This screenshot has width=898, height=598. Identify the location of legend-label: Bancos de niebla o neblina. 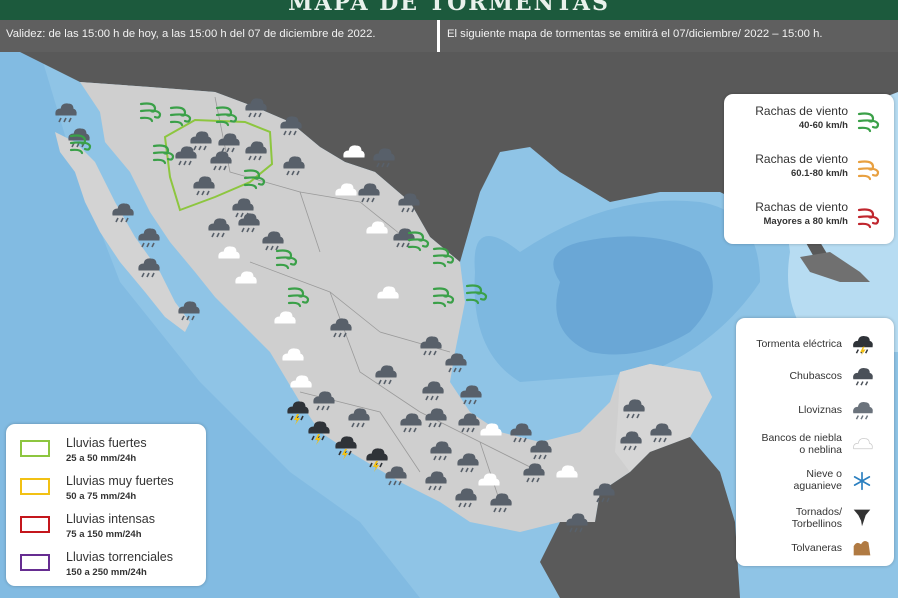
(801, 444).